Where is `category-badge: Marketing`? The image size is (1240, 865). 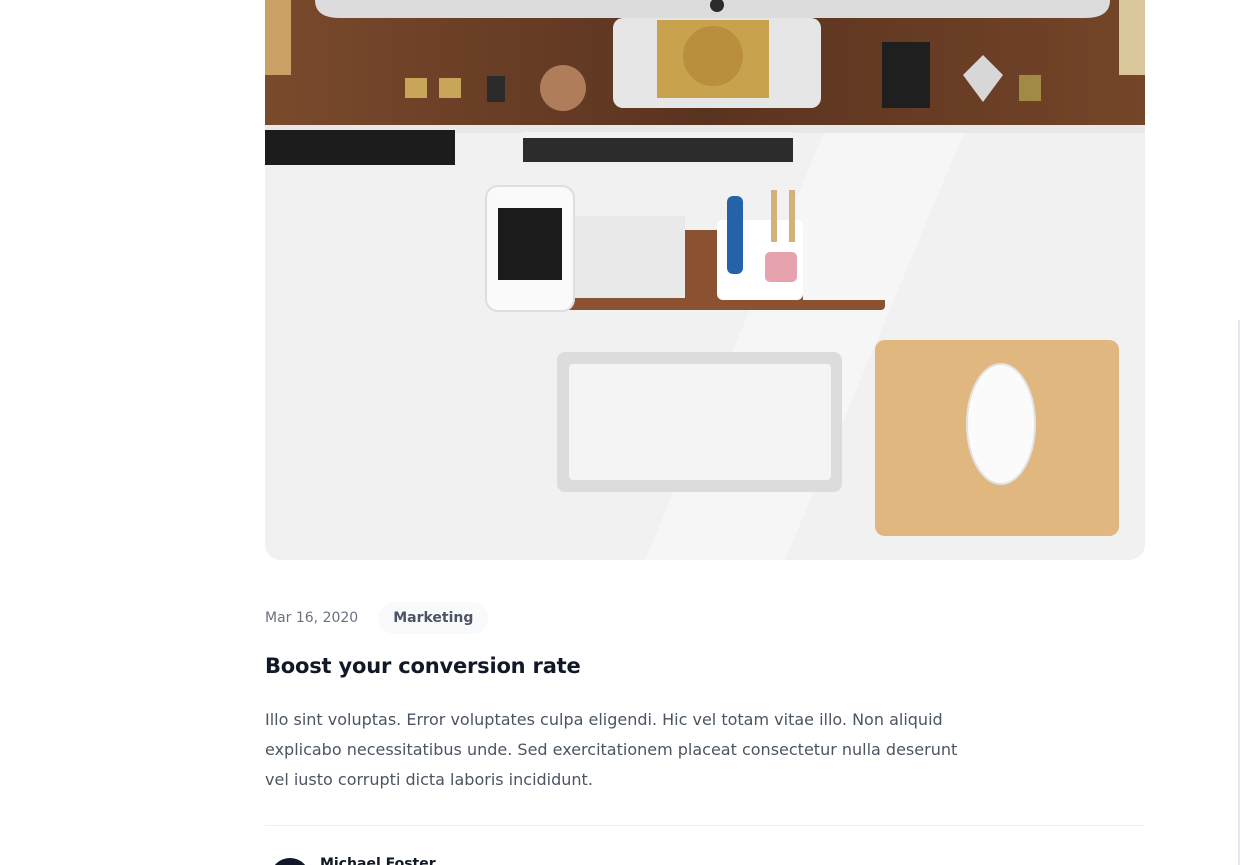 category-badge: Marketing is located at coordinates (433, 618).